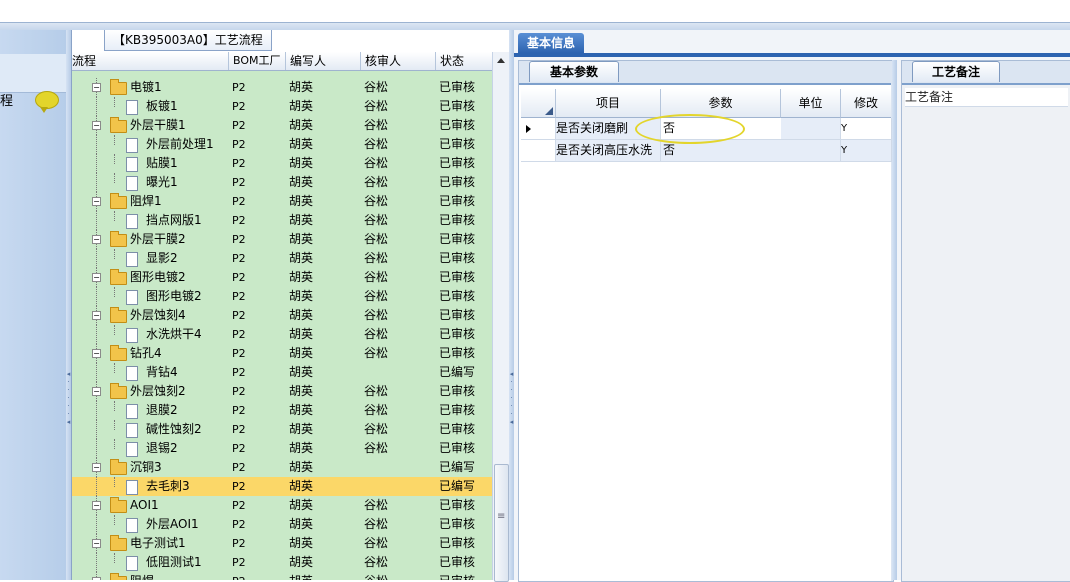  Describe the element at coordinates (282, 145) in the screenshot. I see `tree-row: 外层前处理1 P2 胡英 谷松 已审核` at that location.